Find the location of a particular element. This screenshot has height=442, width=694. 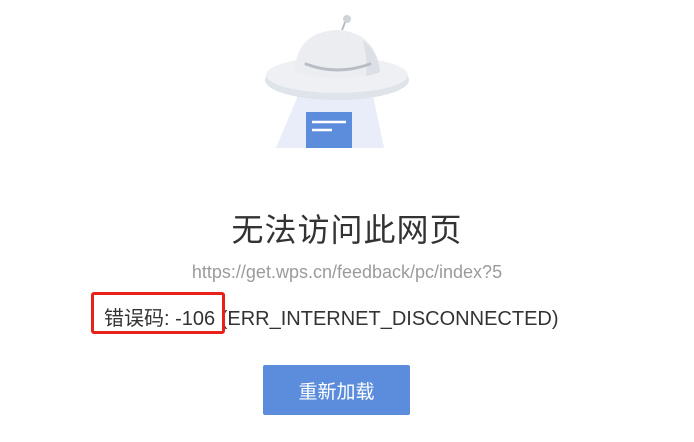

reload-button: 重新加载 is located at coordinates (336, 390).